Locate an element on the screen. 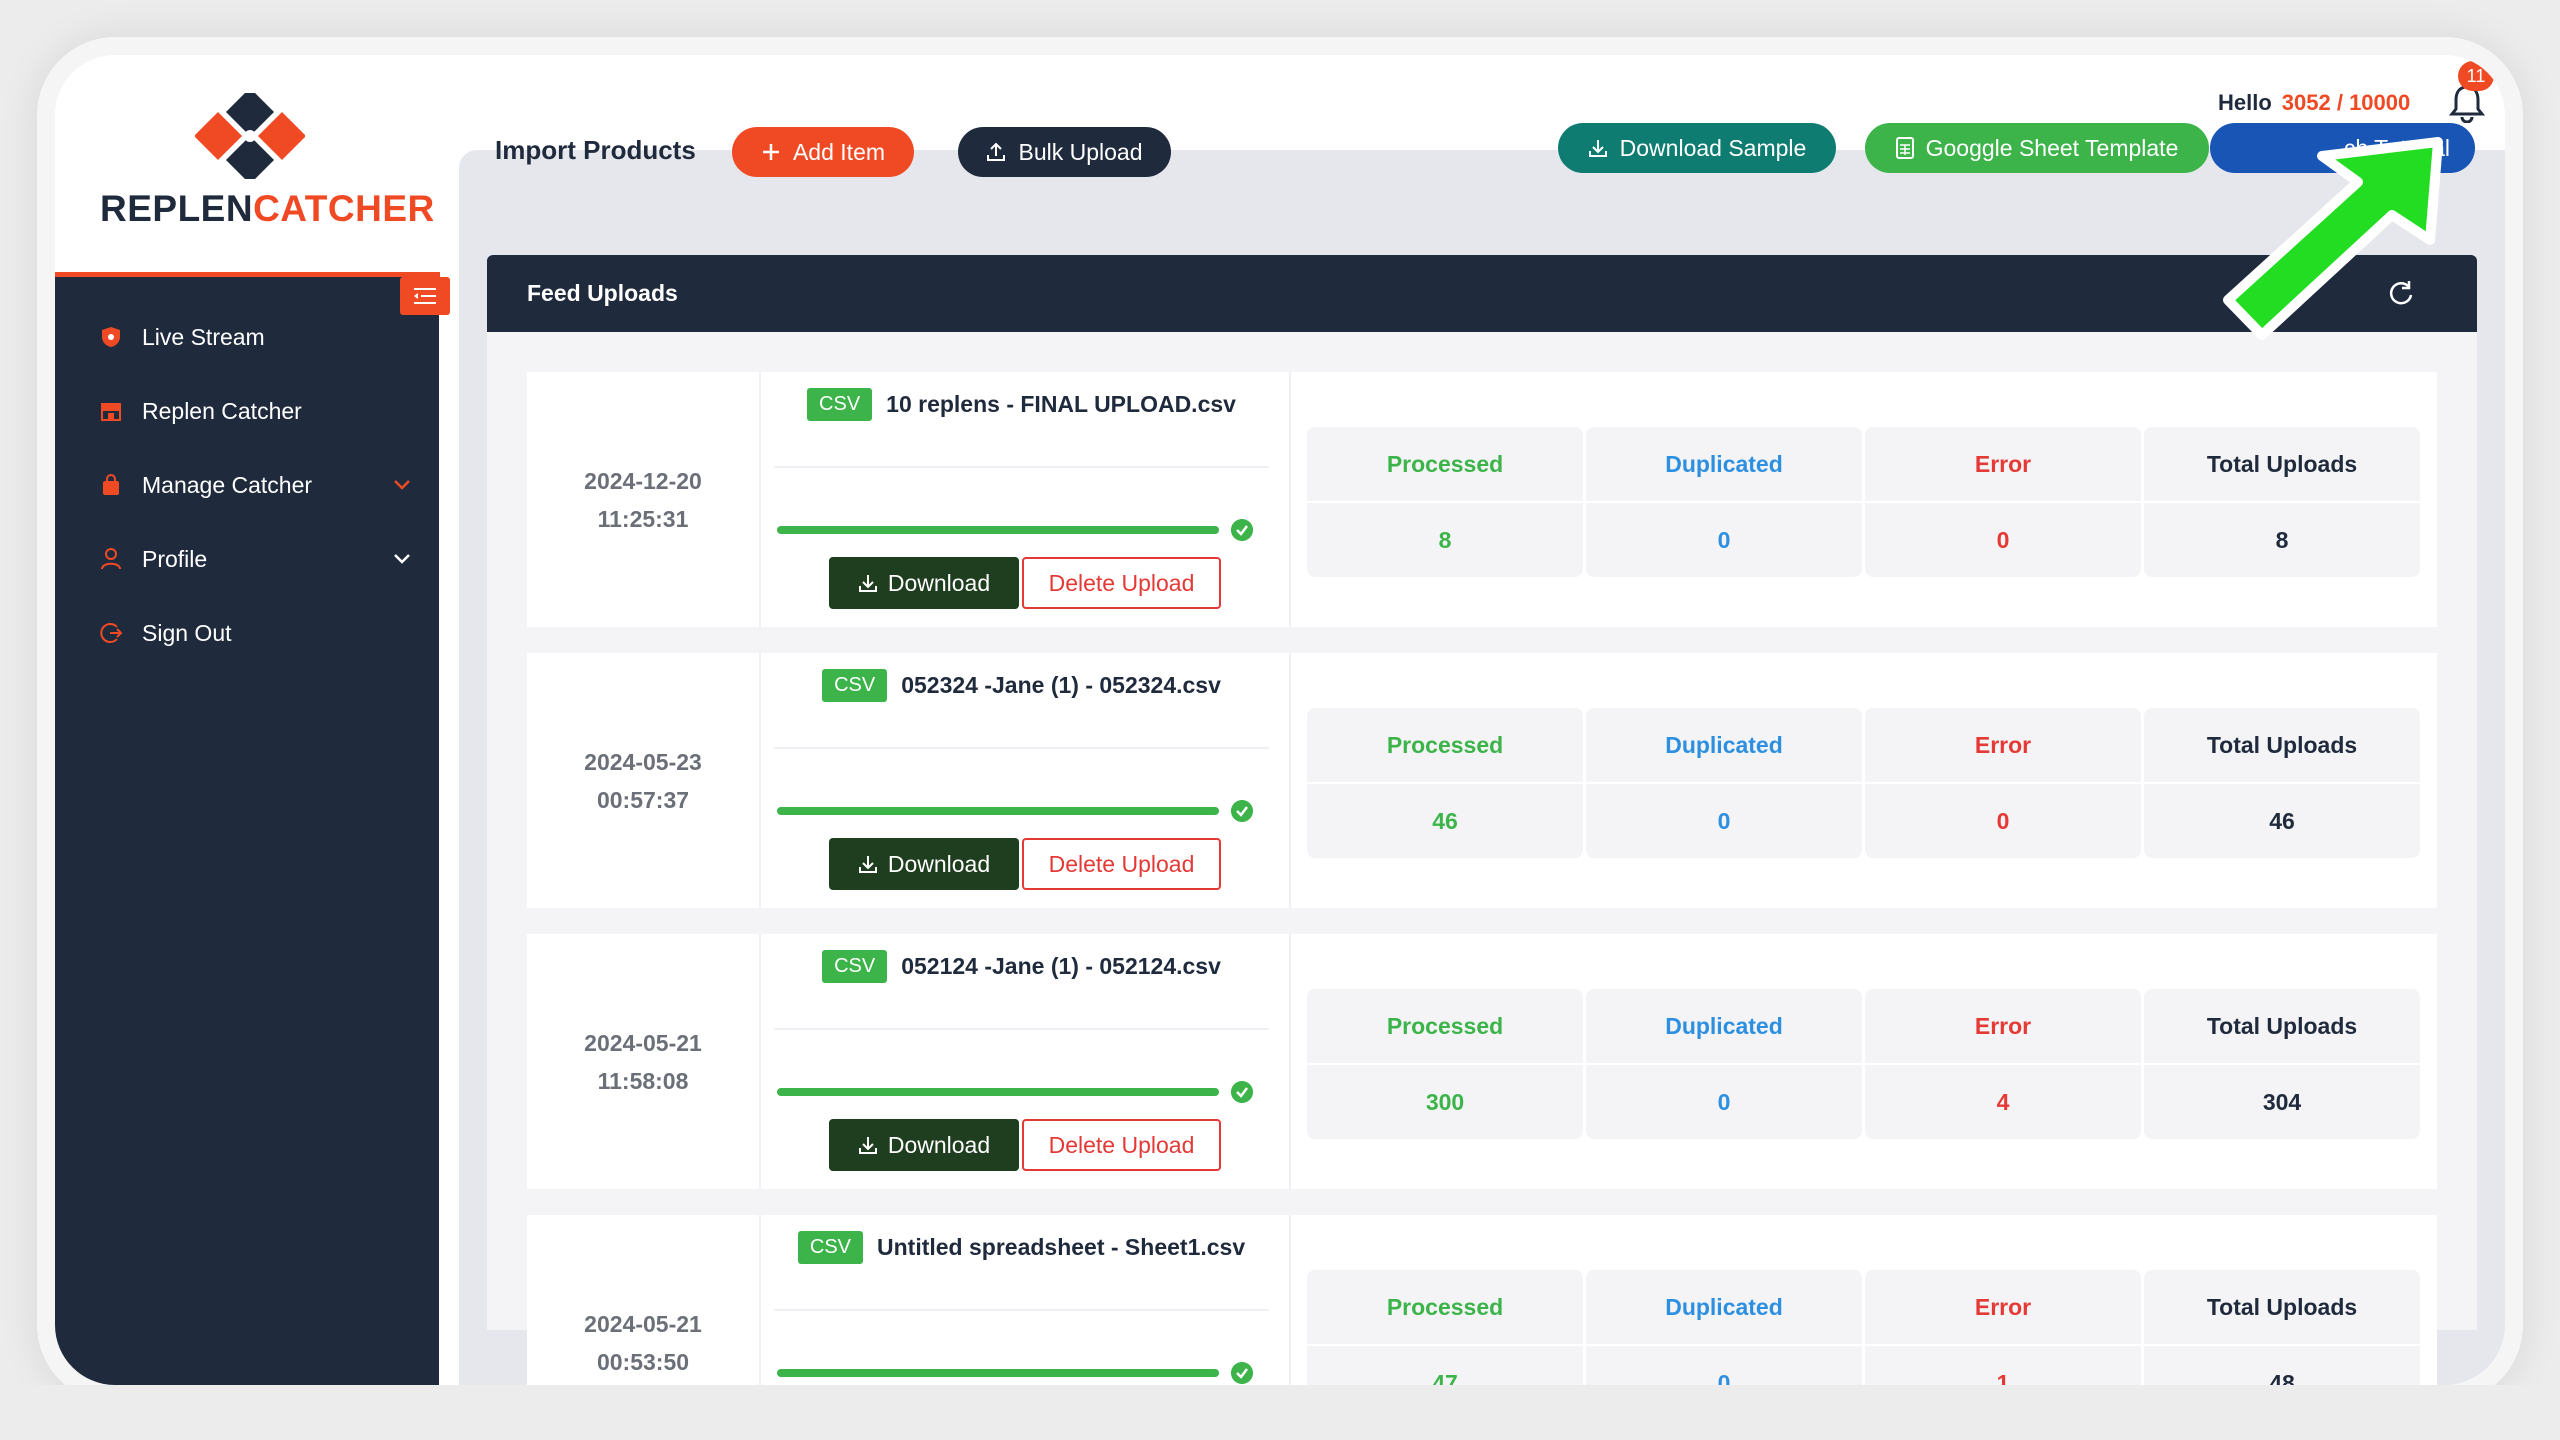 This screenshot has height=1440, width=2560. logo-area: REPLENCATCHER is located at coordinates (247, 166).